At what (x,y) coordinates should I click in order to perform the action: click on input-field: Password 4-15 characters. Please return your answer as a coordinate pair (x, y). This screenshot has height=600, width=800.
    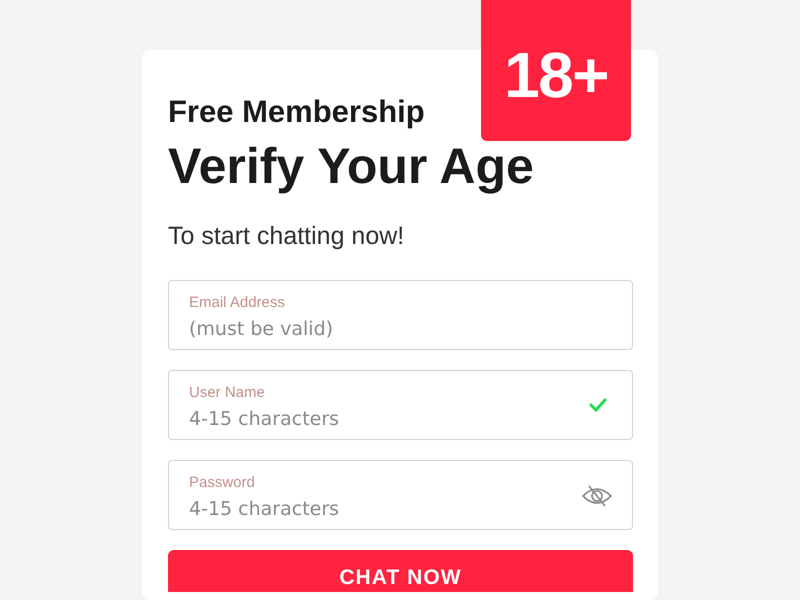
    Looking at the image, I should click on (400, 495).